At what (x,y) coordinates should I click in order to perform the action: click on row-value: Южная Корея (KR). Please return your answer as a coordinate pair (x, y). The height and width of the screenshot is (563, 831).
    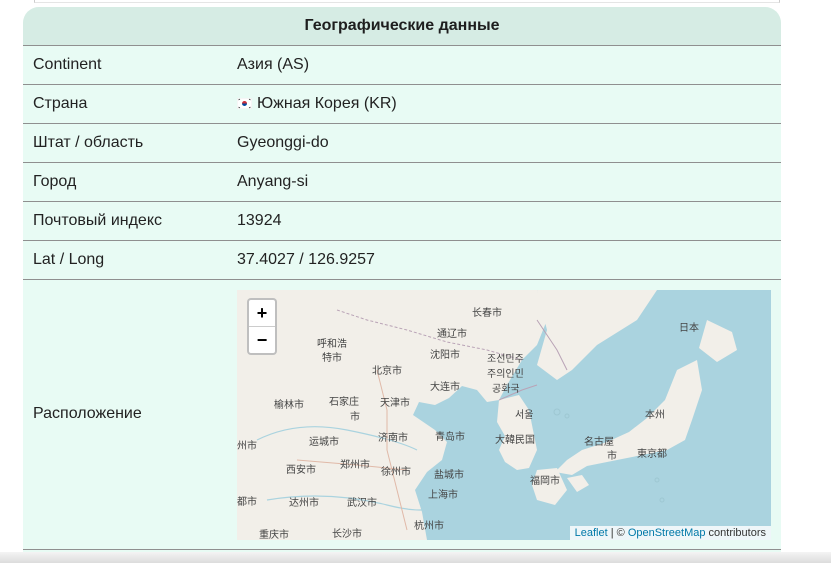
    Looking at the image, I should click on (317, 104).